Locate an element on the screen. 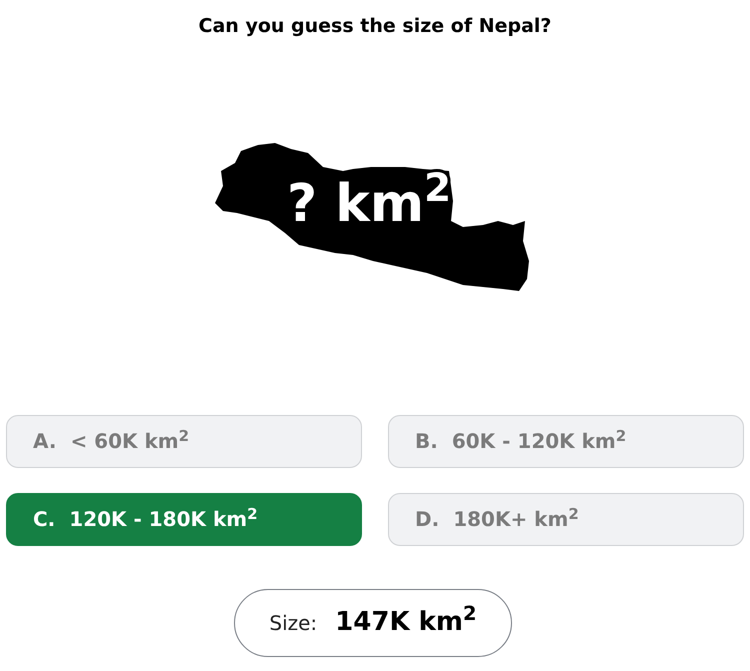  answer-option: B. 60K - 120K km$^{2}$ is located at coordinates (566, 441).